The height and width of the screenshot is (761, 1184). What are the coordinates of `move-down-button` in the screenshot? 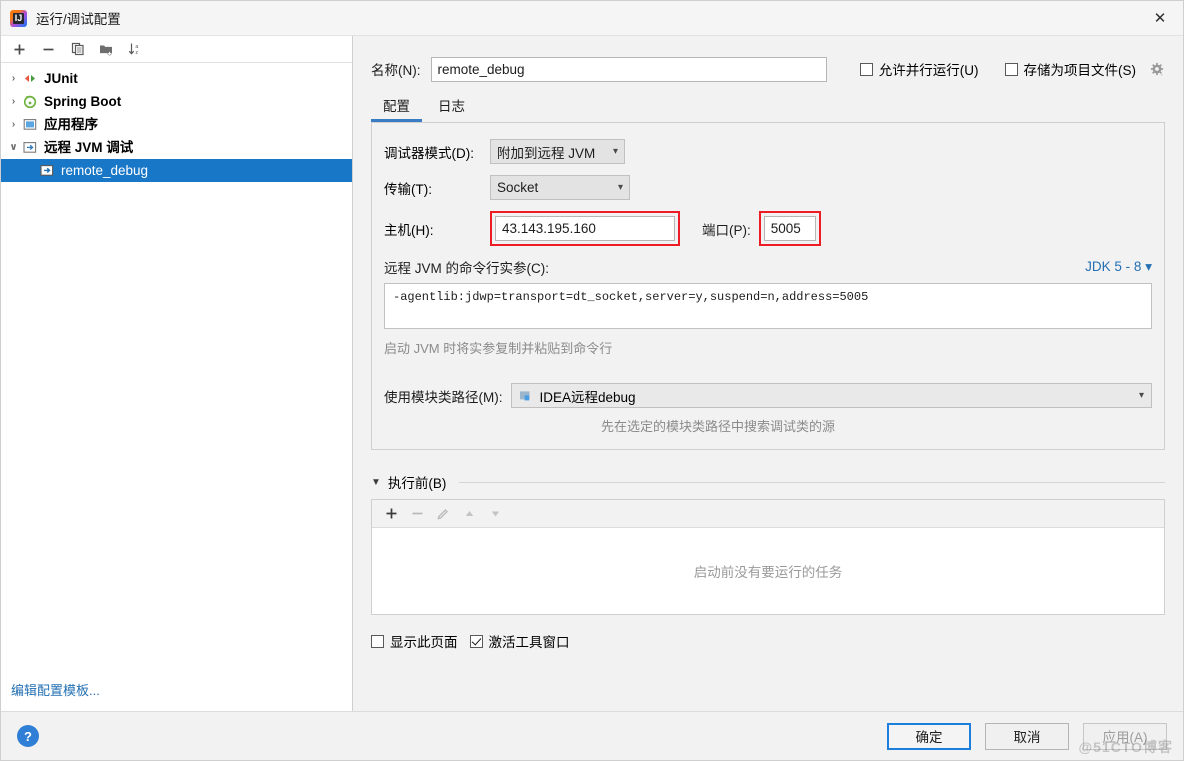 It's located at (495, 514).